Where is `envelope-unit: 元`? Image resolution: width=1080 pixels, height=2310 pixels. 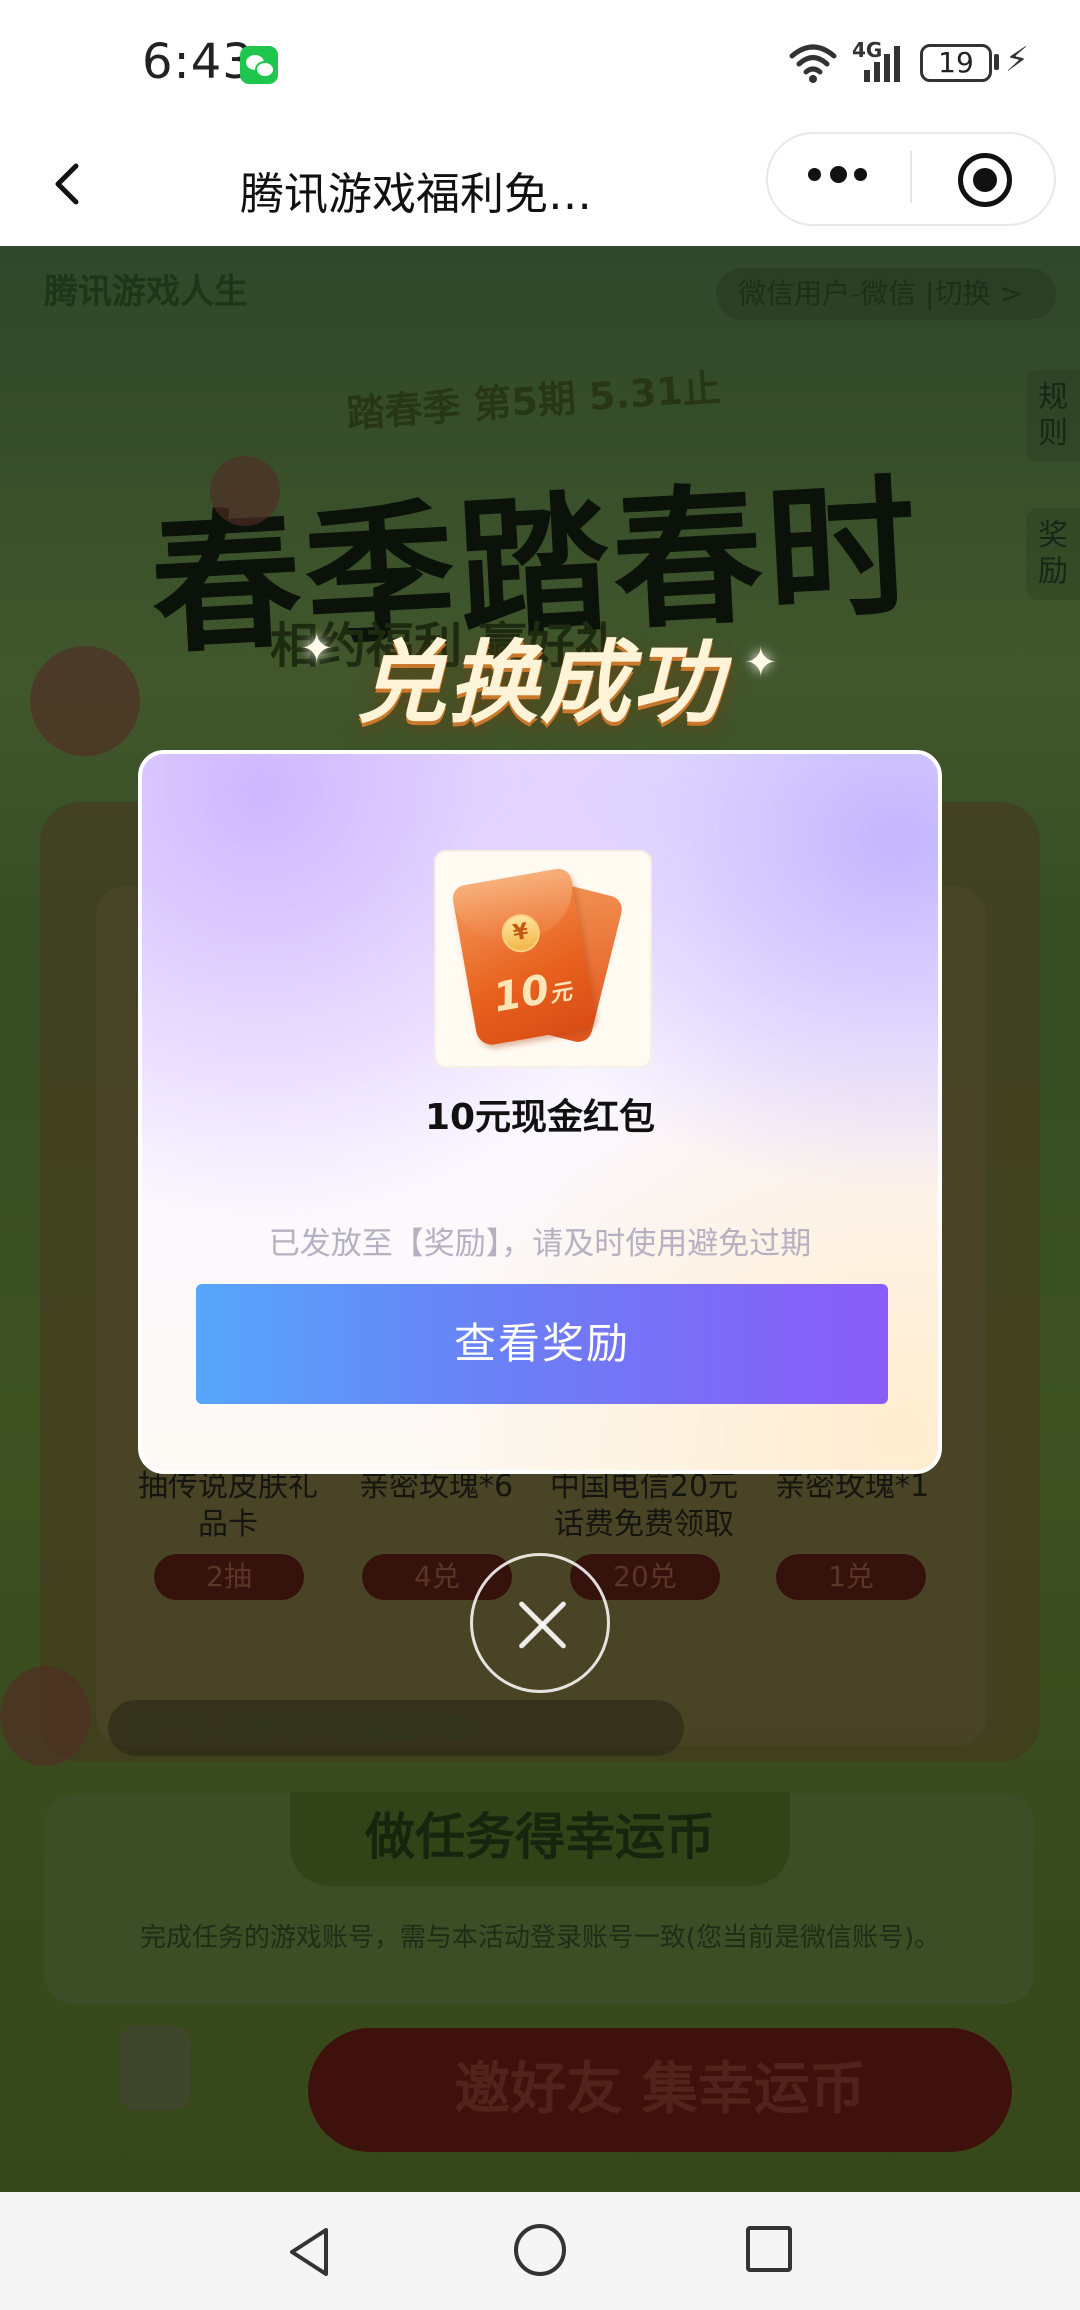 envelope-unit: 元 is located at coordinates (560, 993).